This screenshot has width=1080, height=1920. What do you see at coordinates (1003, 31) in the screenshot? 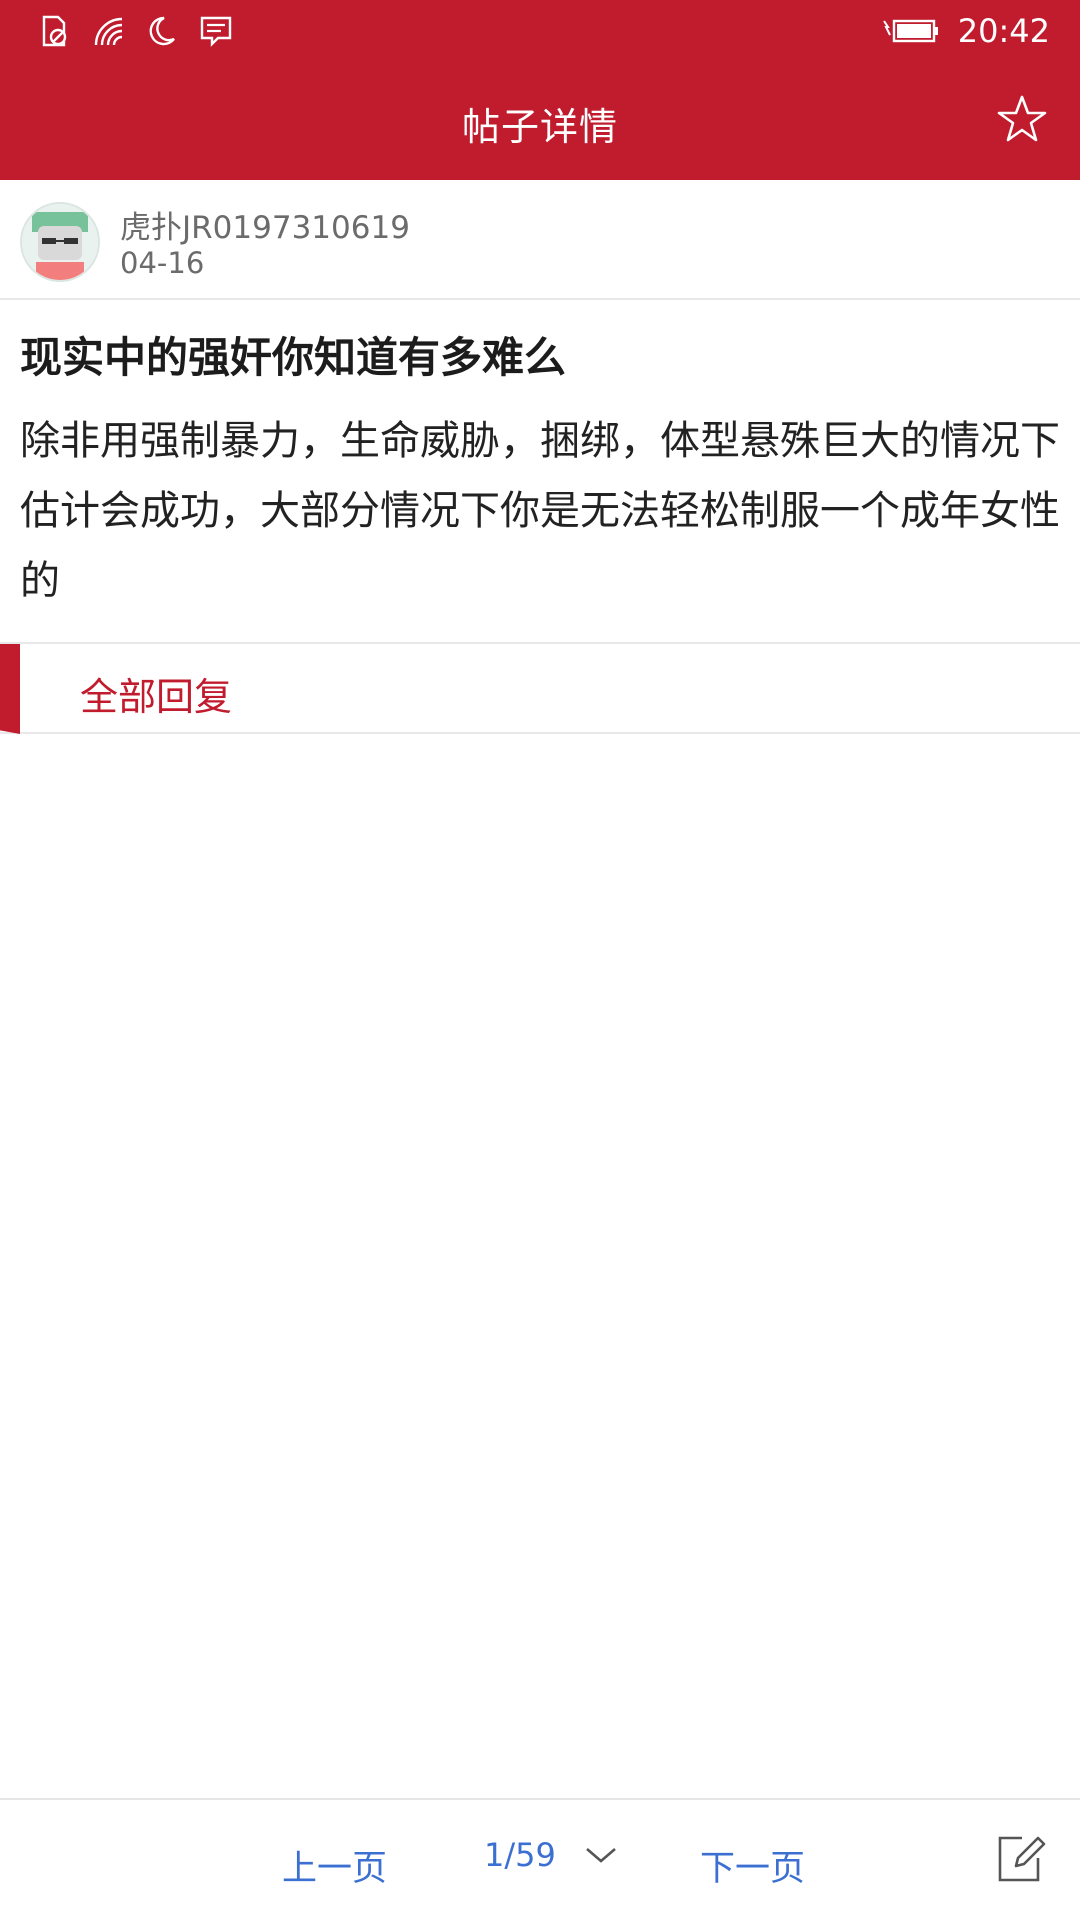
I see `status-time: 20:42` at bounding box center [1003, 31].